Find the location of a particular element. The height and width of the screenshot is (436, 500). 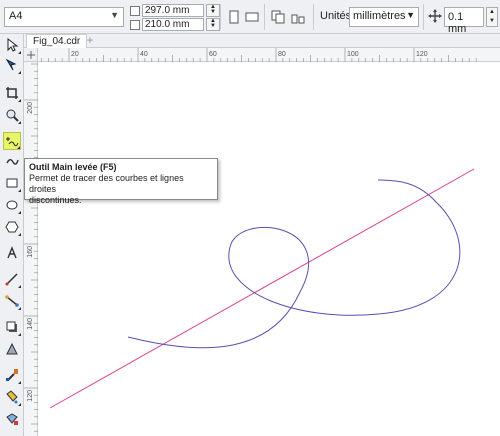

tab-label: Fig_04.cdr is located at coordinates (57, 41).